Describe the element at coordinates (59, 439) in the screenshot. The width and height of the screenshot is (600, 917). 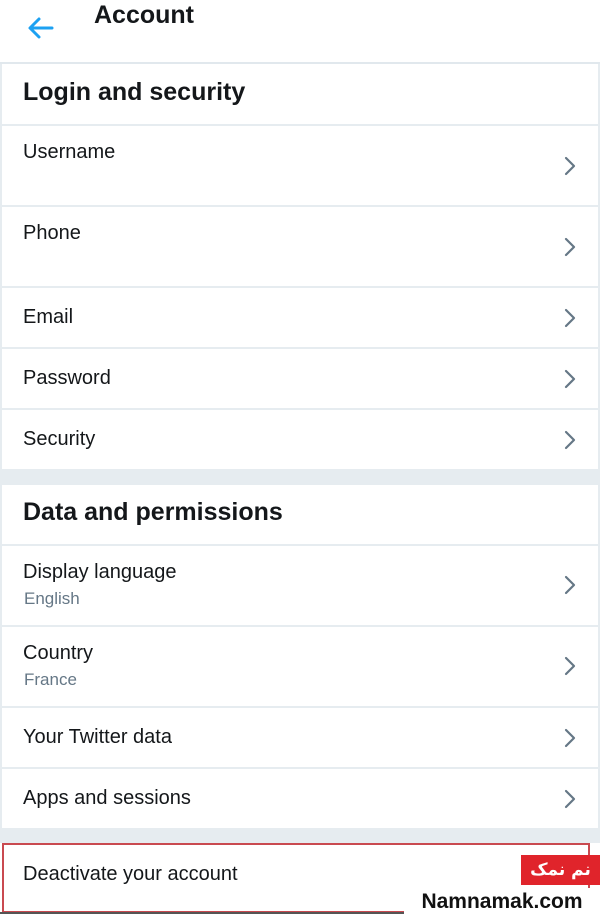
I see `row-label: Security` at that location.